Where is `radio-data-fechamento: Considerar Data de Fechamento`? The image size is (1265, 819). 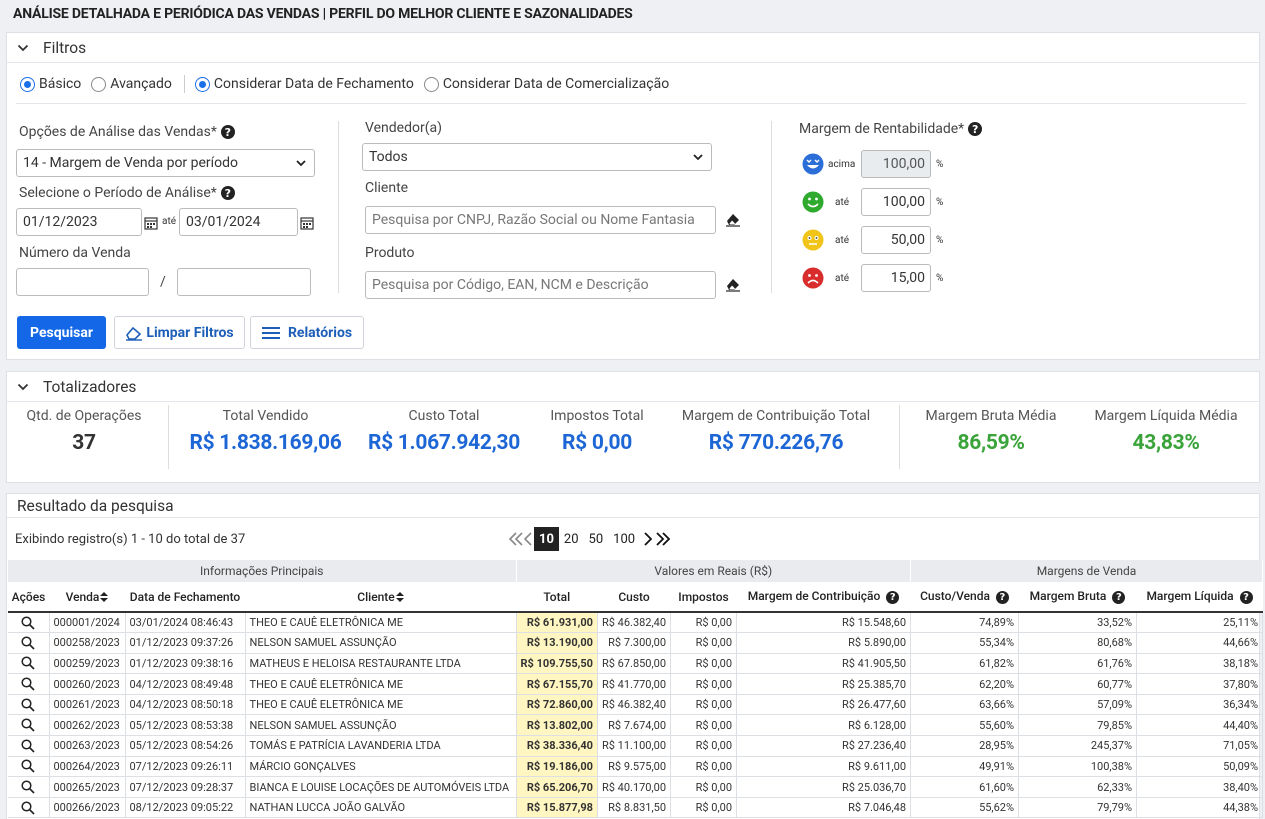
radio-data-fechamento: Considerar Data de Fechamento is located at coordinates (304, 84).